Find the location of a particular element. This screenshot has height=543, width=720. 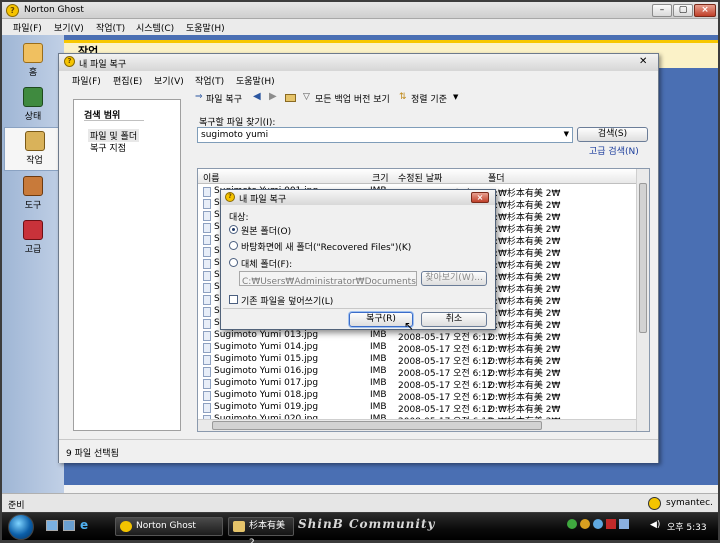

target-label: 대상: is located at coordinates (239, 218).